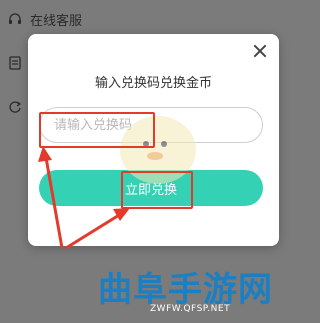 The image size is (320, 323). I want to click on document-icon, so click(15, 63).